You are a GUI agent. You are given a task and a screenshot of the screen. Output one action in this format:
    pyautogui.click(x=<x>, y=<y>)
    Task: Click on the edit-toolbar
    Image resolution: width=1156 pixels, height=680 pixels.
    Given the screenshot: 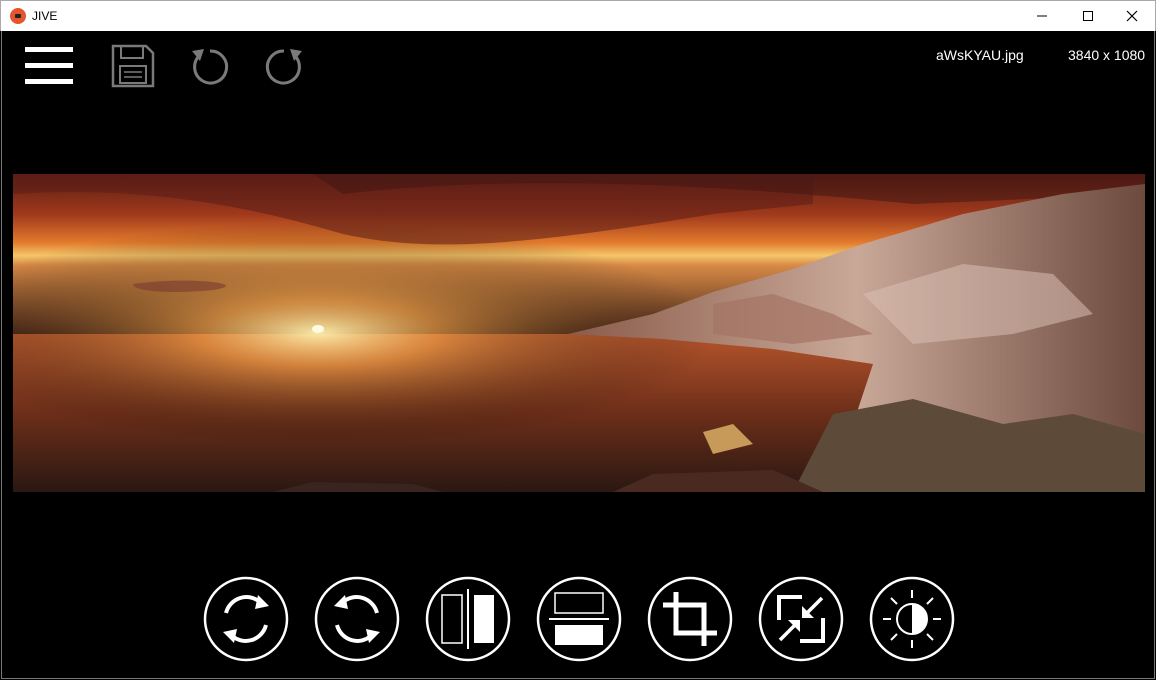 What is the action you would take?
    pyautogui.click(x=578, y=621)
    